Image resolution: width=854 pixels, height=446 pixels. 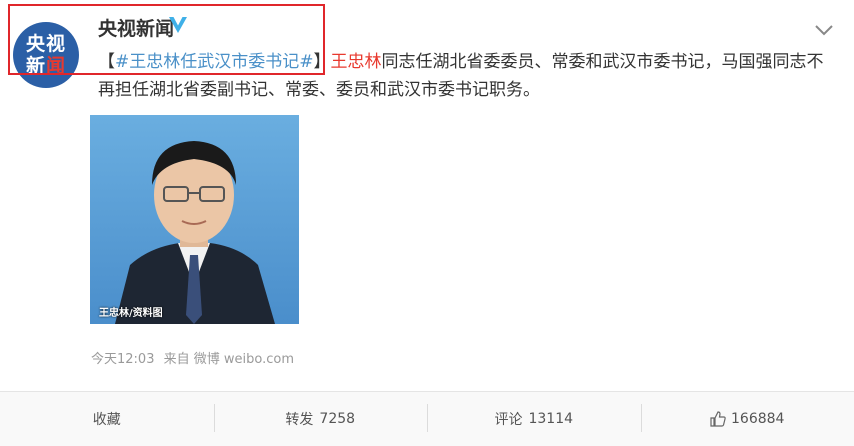 I want to click on mention-link: 王忠林, so click(x=356, y=62).